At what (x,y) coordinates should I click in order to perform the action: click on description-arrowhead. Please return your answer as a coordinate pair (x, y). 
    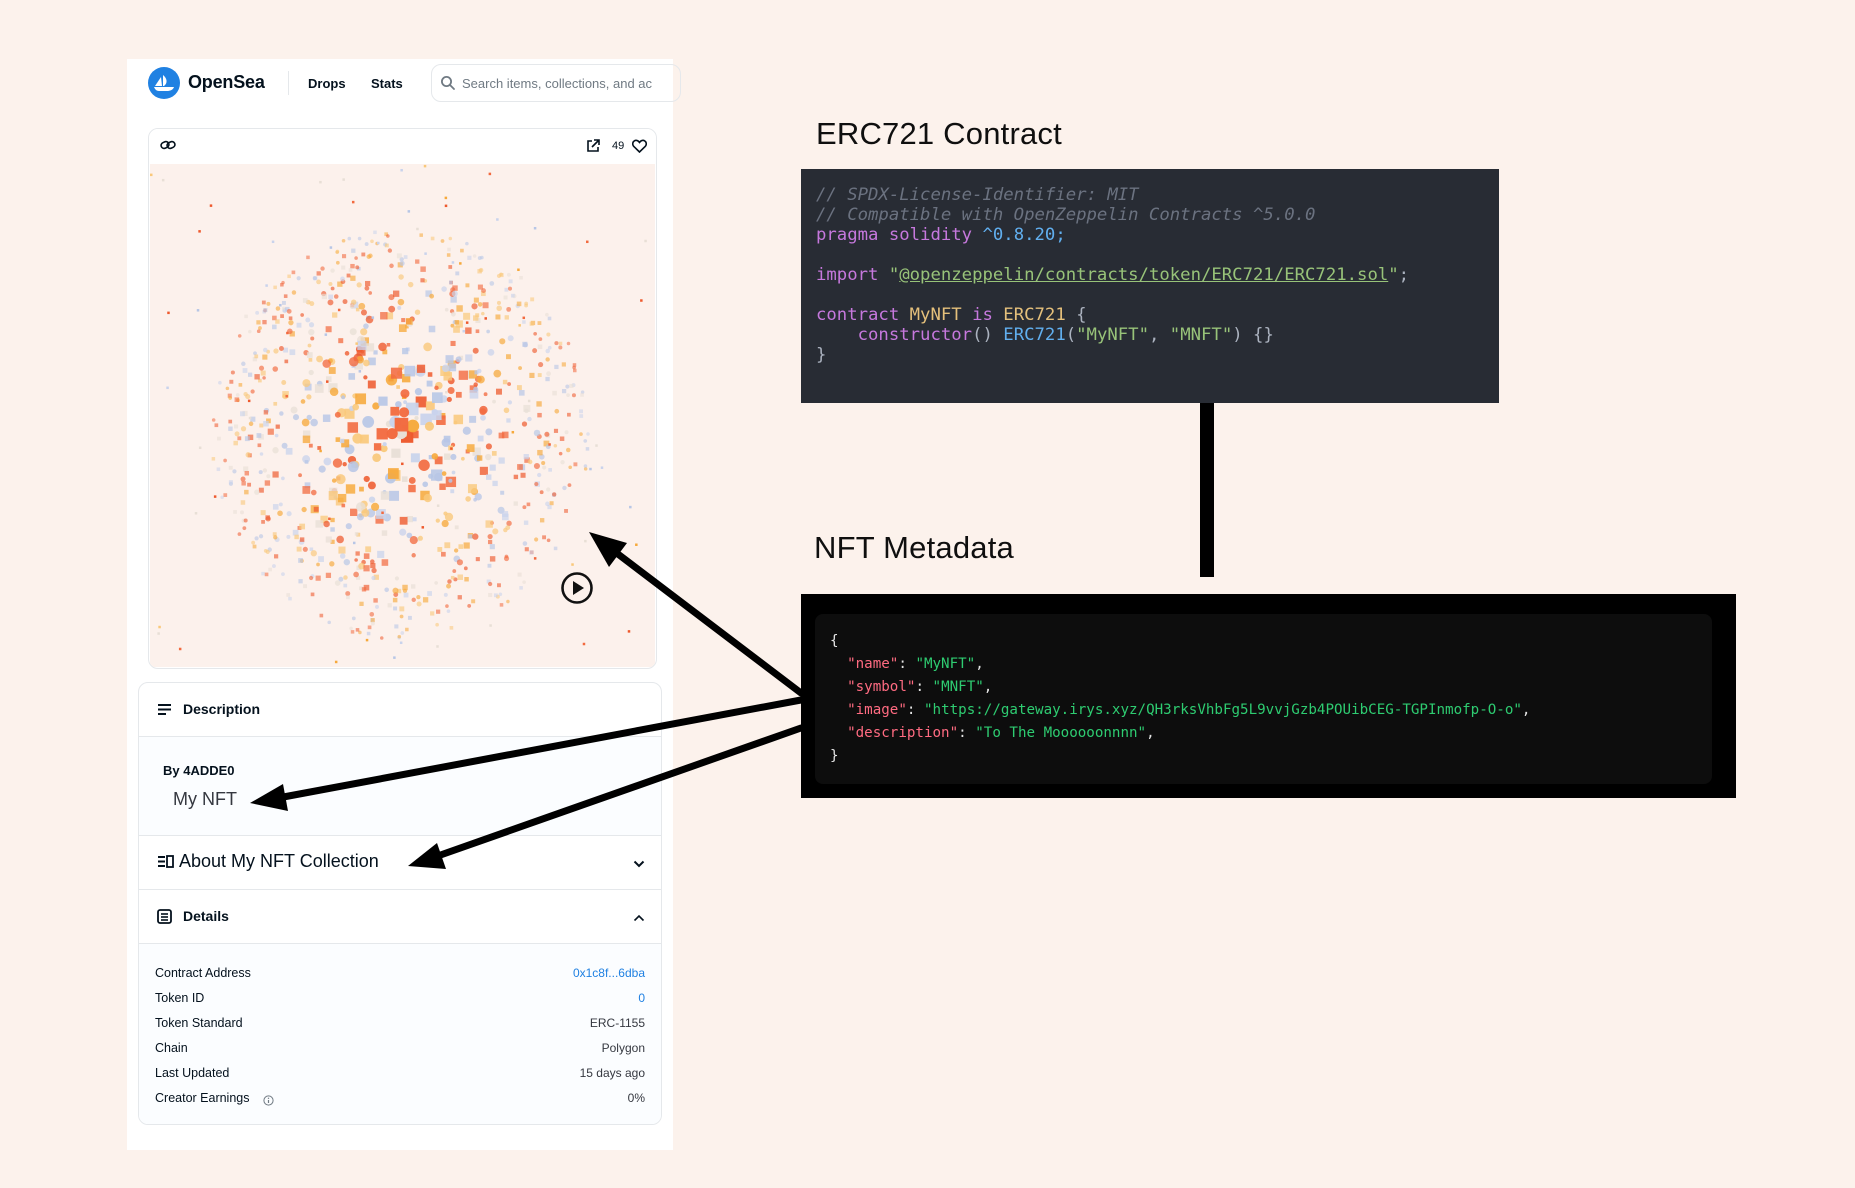
    Looking at the image, I should click on (427, 856).